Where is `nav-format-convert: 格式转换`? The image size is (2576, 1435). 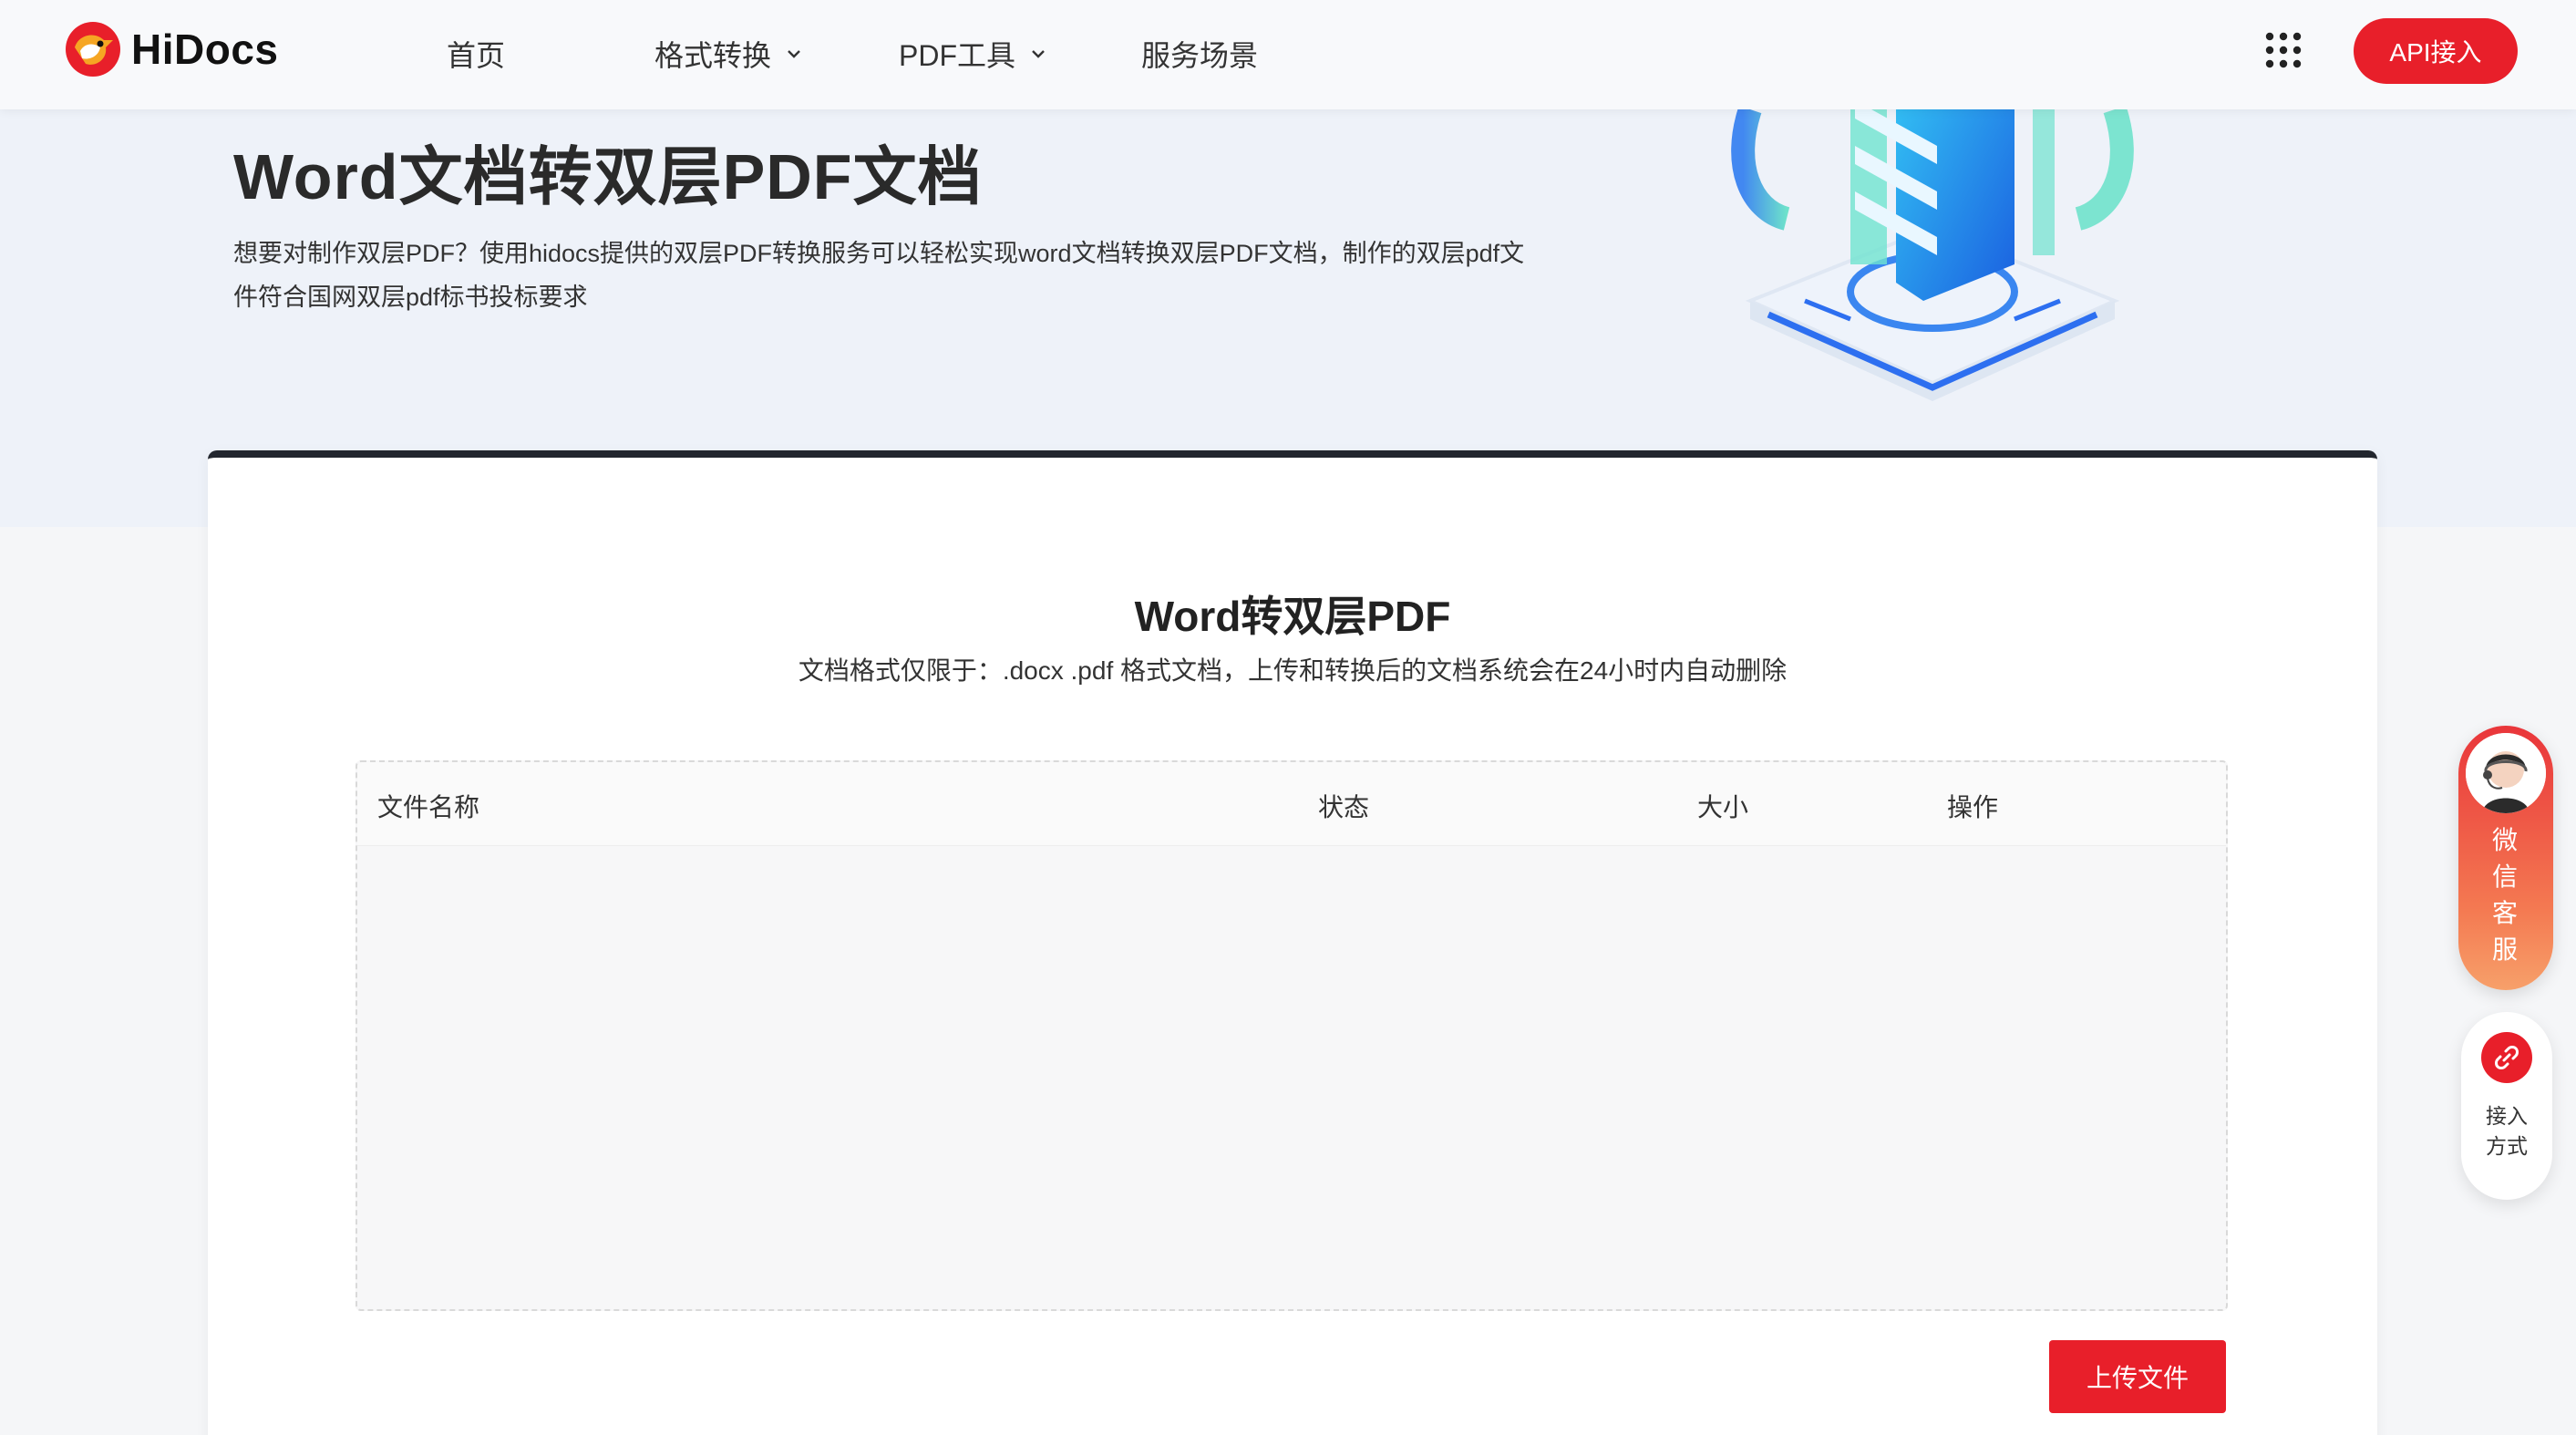 nav-format-convert: 格式转换 is located at coordinates (729, 54).